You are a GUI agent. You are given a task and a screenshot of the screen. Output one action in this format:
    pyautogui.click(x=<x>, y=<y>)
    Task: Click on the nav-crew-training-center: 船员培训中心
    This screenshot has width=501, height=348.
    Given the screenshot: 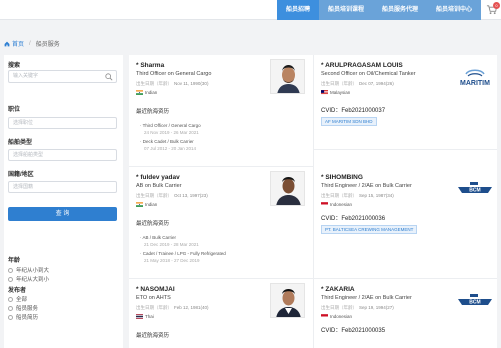 What is the action you would take?
    pyautogui.click(x=454, y=10)
    